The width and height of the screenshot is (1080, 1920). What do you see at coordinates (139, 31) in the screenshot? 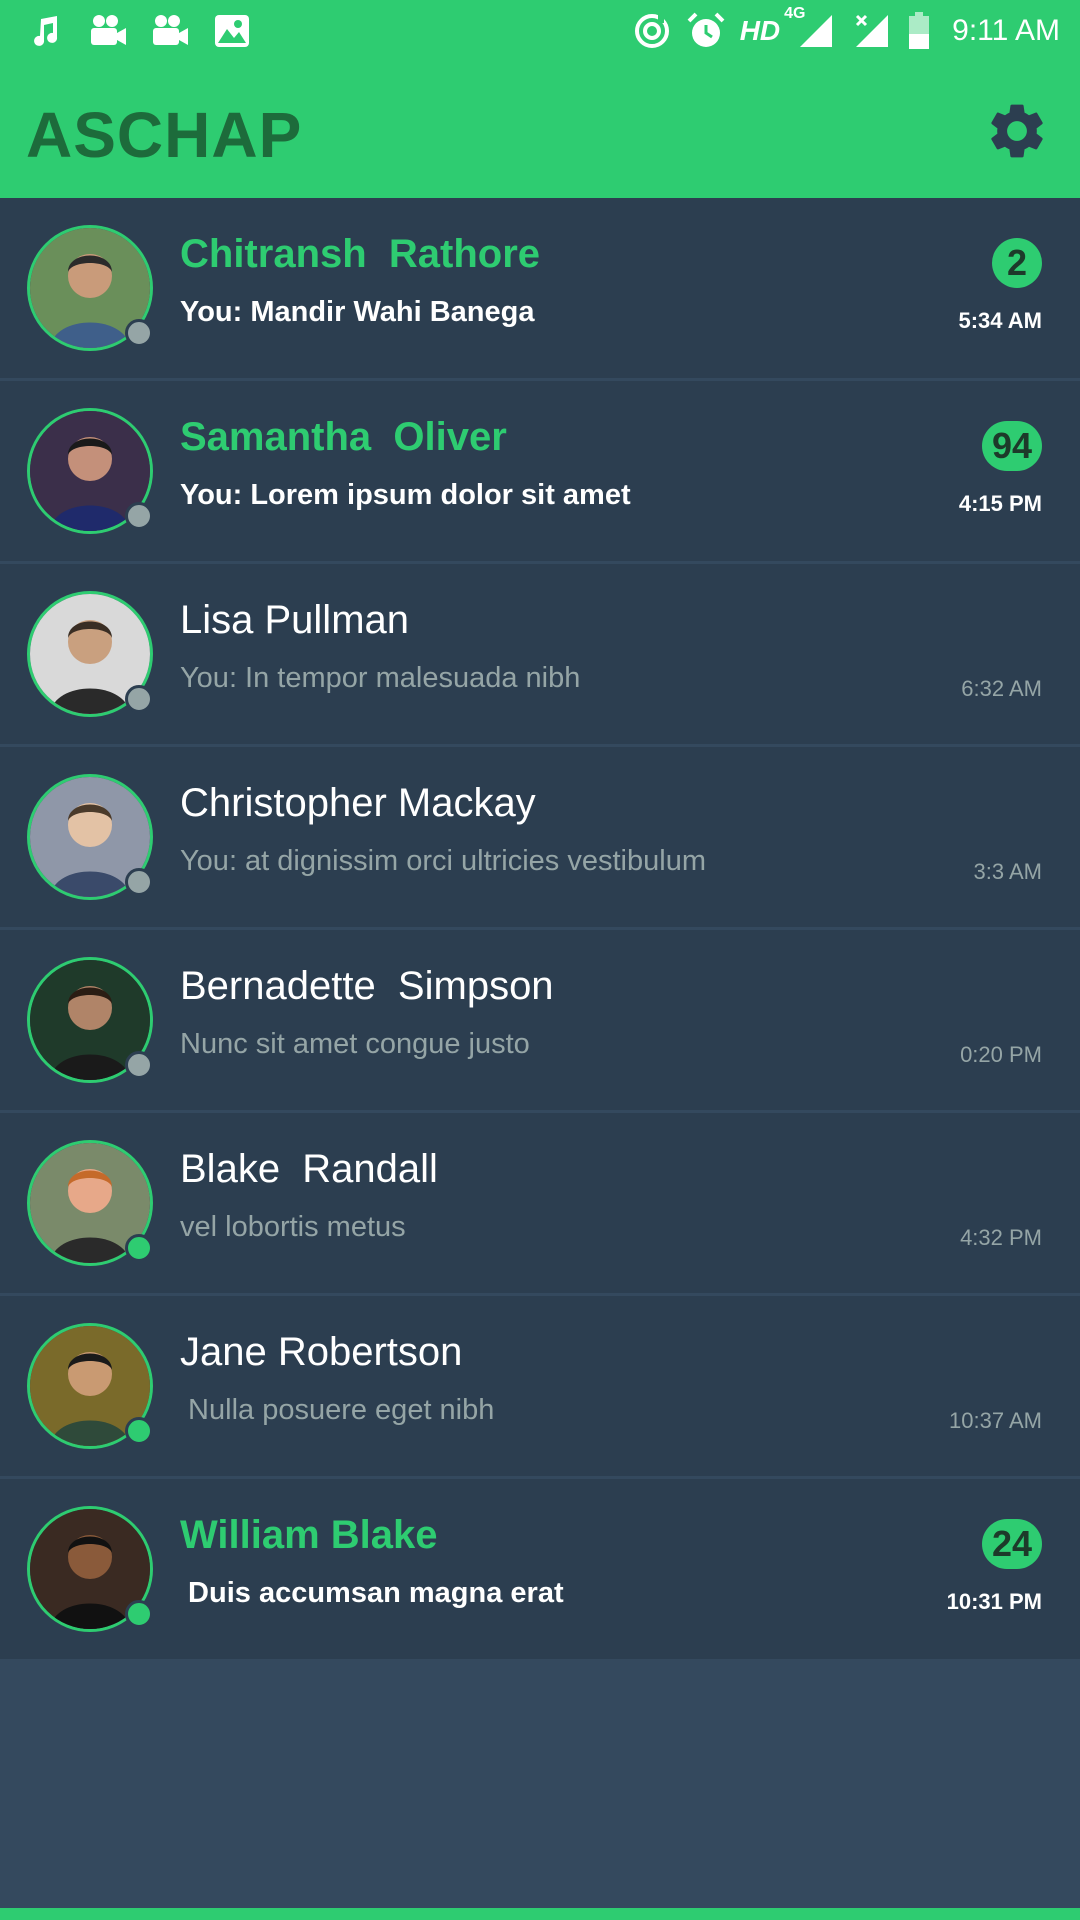
I see `notification-icons` at bounding box center [139, 31].